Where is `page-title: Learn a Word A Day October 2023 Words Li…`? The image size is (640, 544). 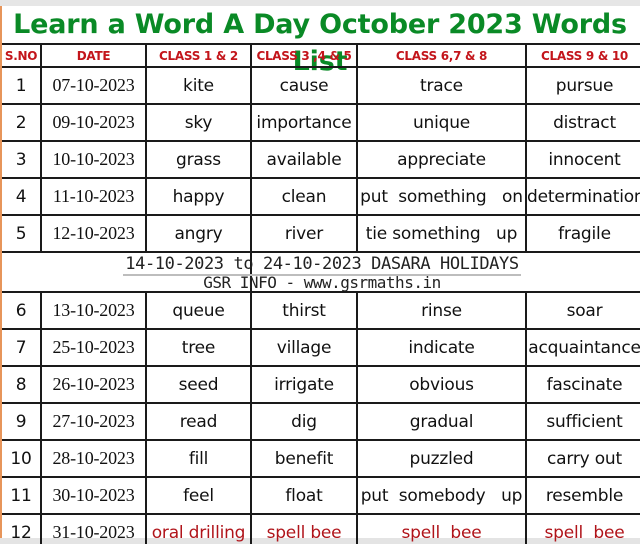
page-title: Learn a Word A Day October 2023 Words Li… is located at coordinates (320, 43).